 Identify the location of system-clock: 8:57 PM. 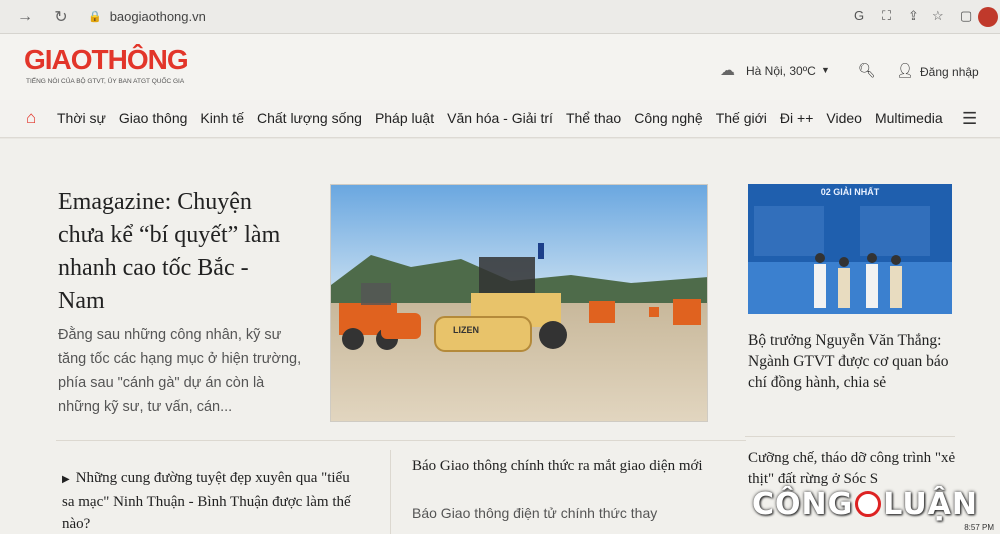
(979, 527).